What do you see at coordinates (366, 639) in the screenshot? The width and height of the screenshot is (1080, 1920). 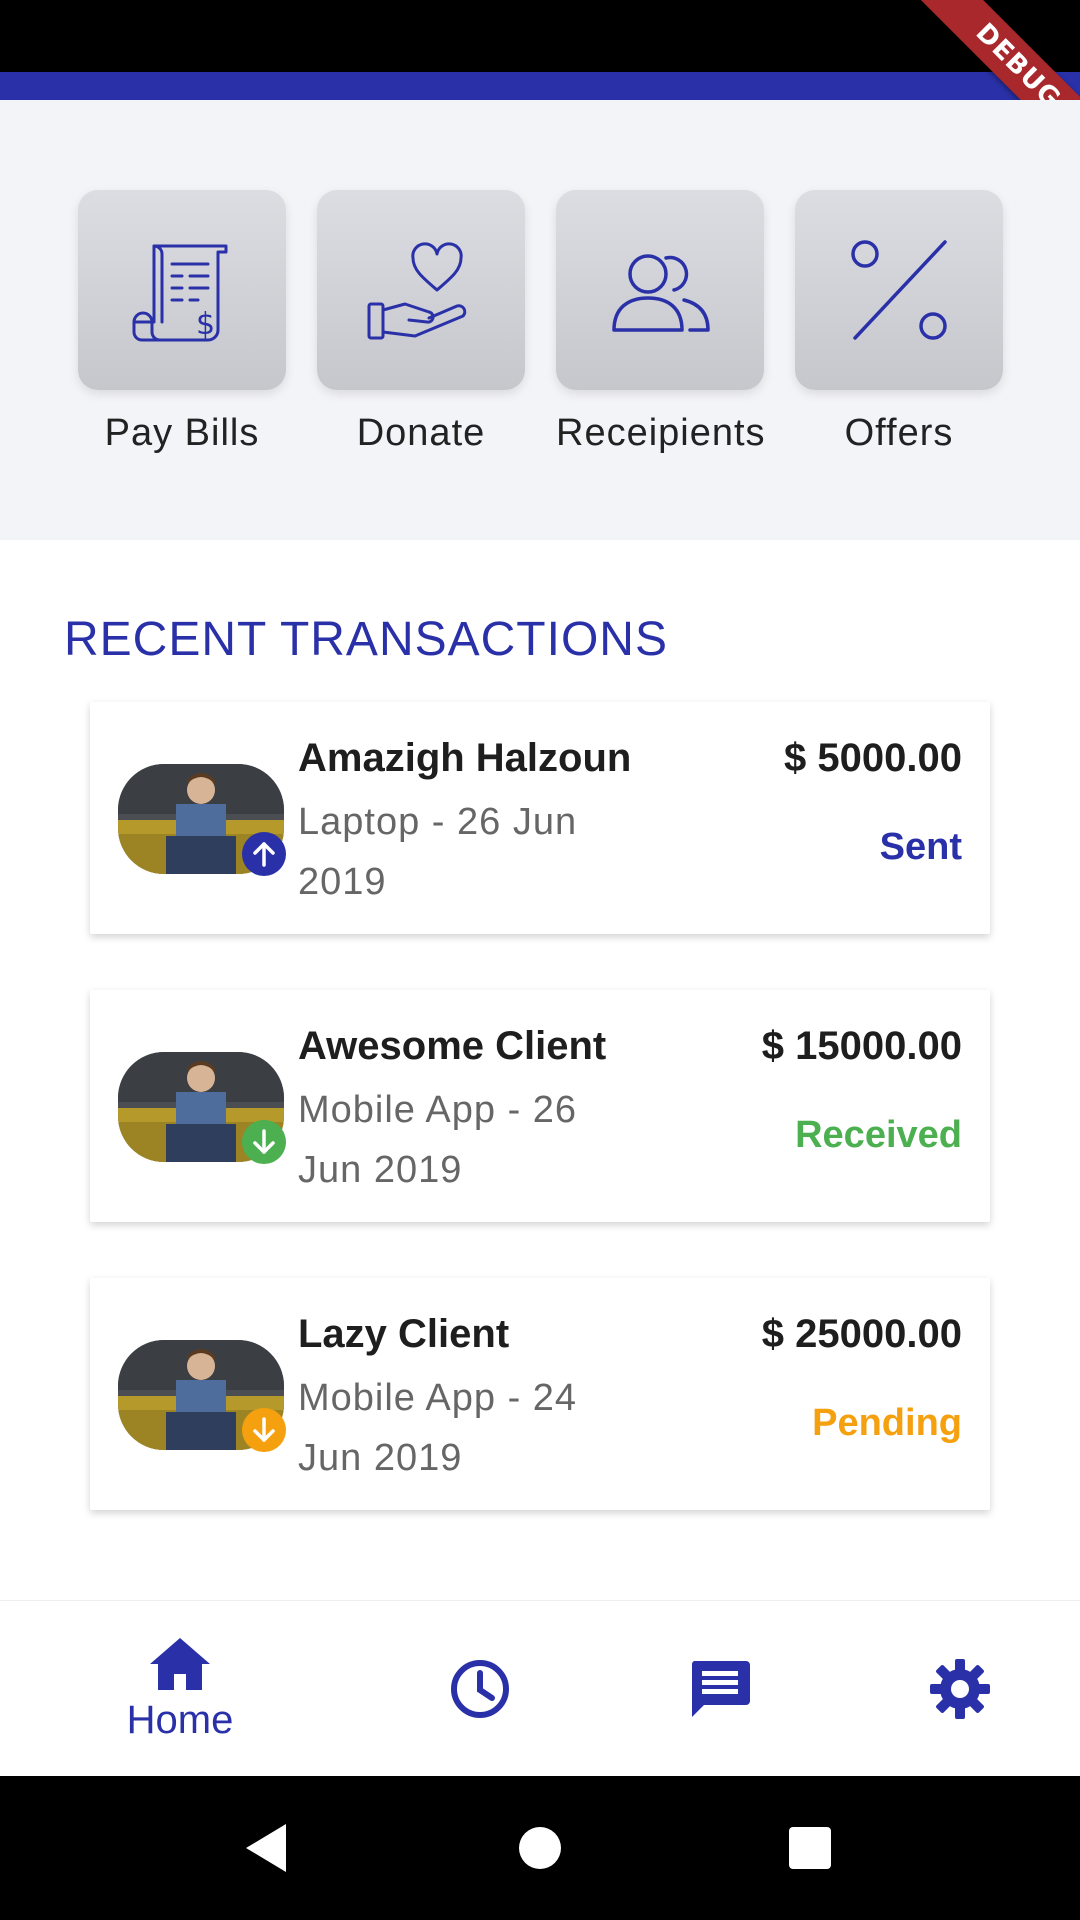 I see `section-title: RECENT TRANSACTIONS` at bounding box center [366, 639].